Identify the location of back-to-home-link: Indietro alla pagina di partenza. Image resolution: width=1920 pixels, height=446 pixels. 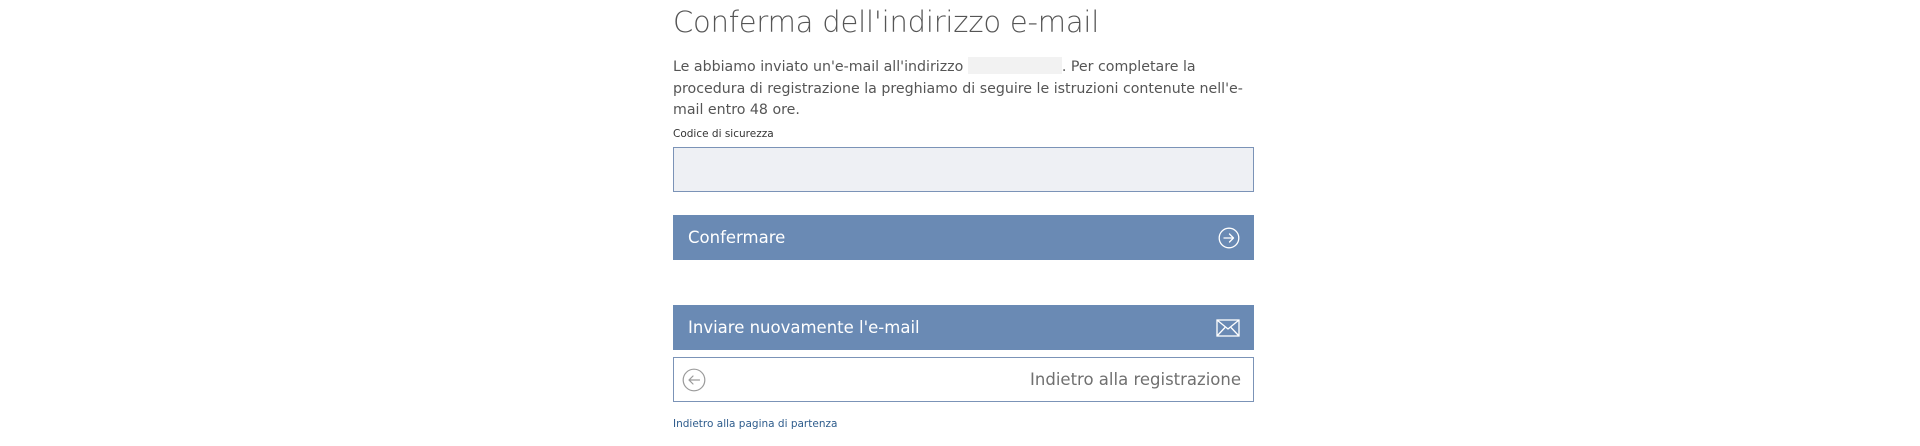
(755, 424).